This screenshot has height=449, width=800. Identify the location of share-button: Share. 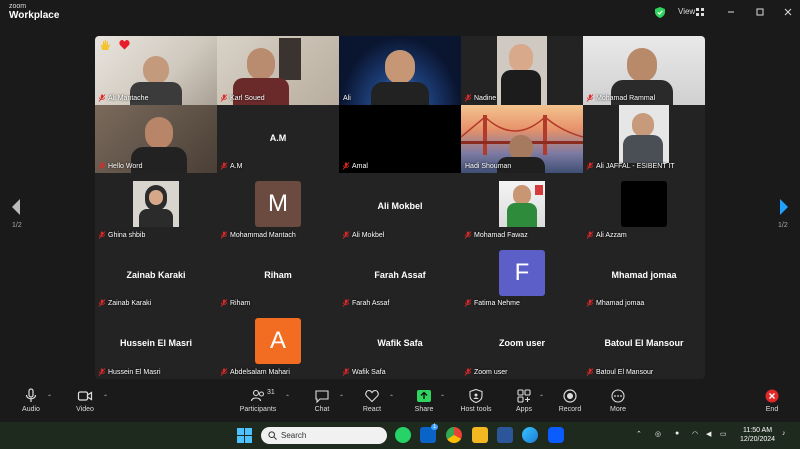
(424, 400).